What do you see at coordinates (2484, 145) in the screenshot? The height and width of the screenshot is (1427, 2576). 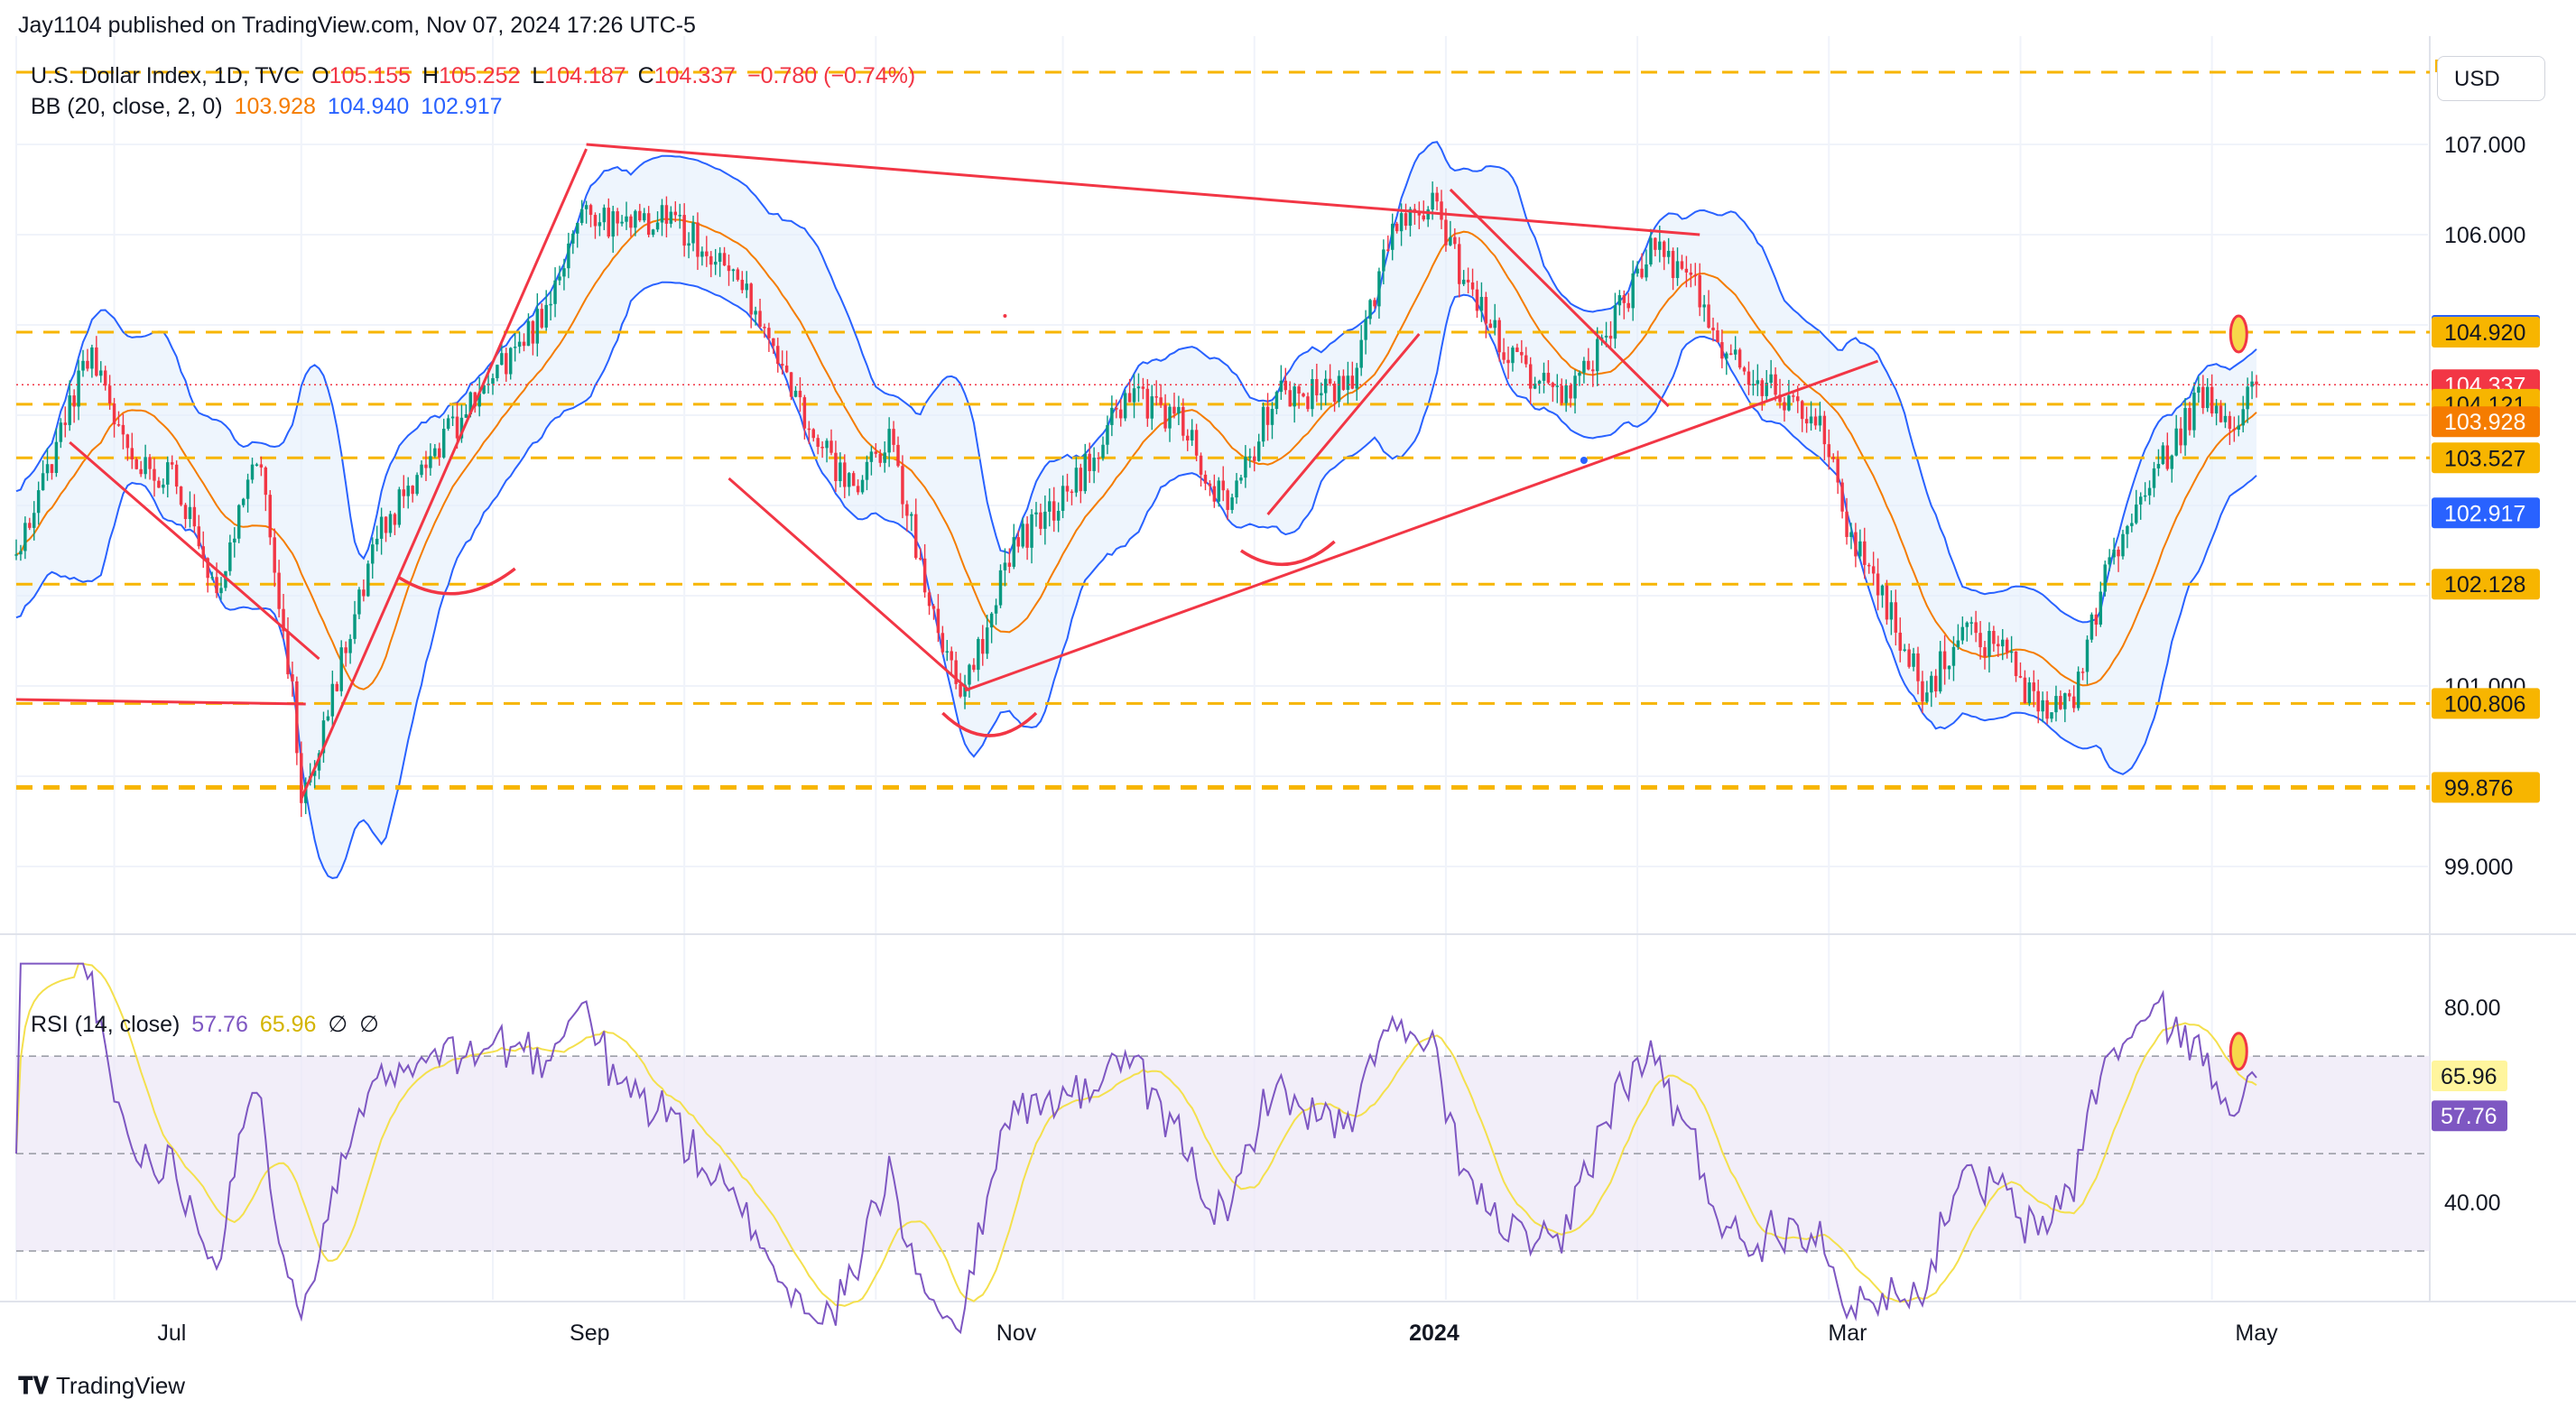 I see `y-tick-label: 107.000` at bounding box center [2484, 145].